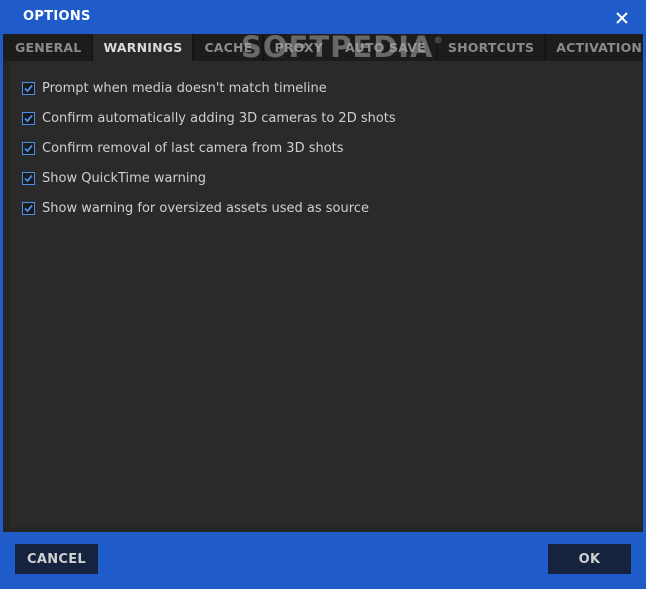 The width and height of the screenshot is (646, 589). What do you see at coordinates (323, 560) in the screenshot?
I see `dialog-footer: CANCEL OK` at bounding box center [323, 560].